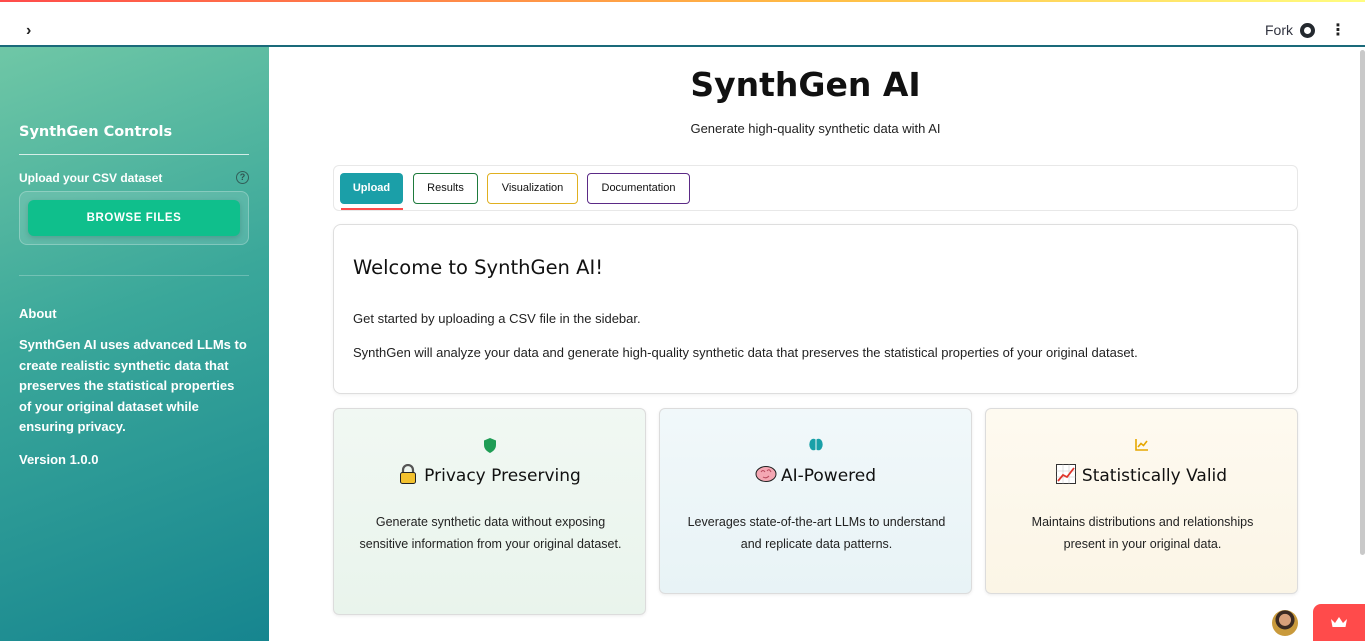  I want to click on brain-icon, so click(815, 446).